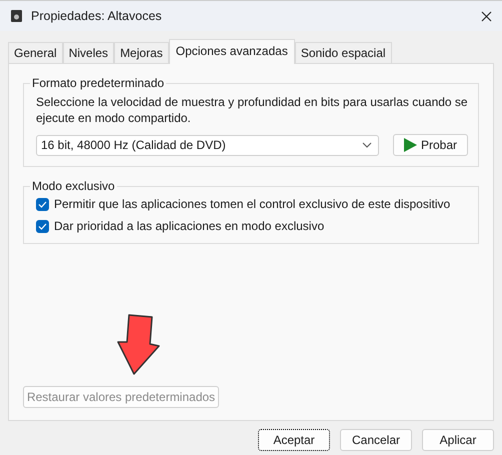 This screenshot has width=502, height=455. What do you see at coordinates (252, 226) in the screenshot?
I see `checkbox-option: Dar prioridad a las aplicaciones en modo exclusivo` at bounding box center [252, 226].